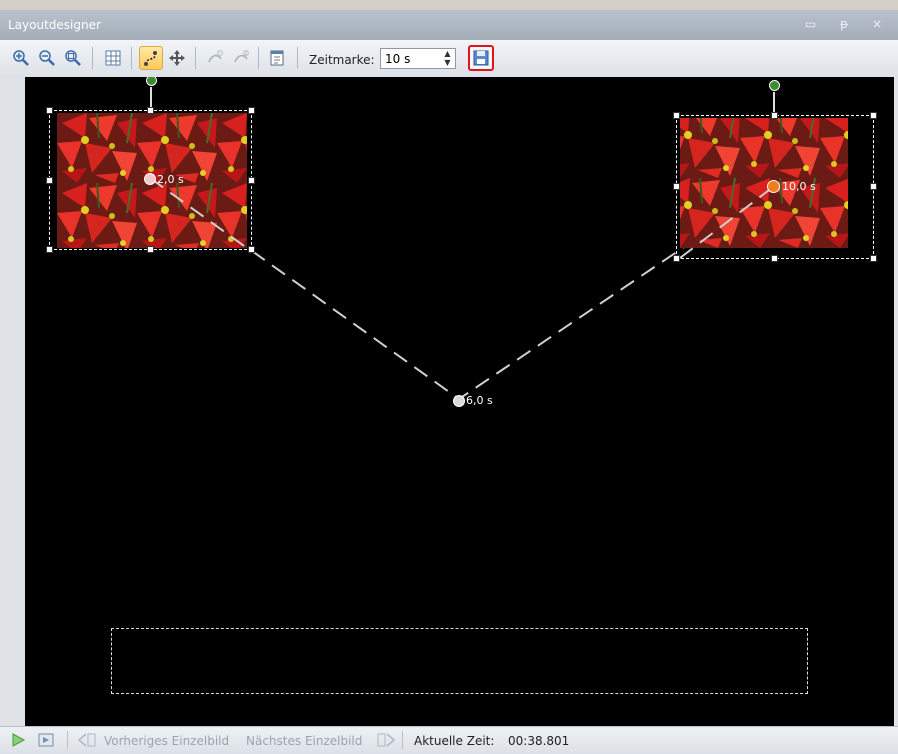  What do you see at coordinates (170, 179) in the screenshot?
I see `keyframe-time-label: 2,0 s` at bounding box center [170, 179].